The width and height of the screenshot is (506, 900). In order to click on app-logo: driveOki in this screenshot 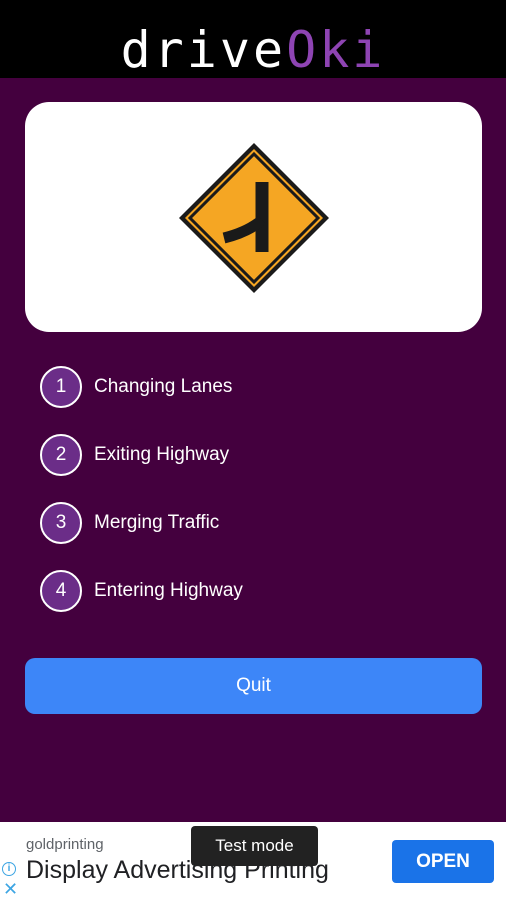, I will do `click(253, 50)`.